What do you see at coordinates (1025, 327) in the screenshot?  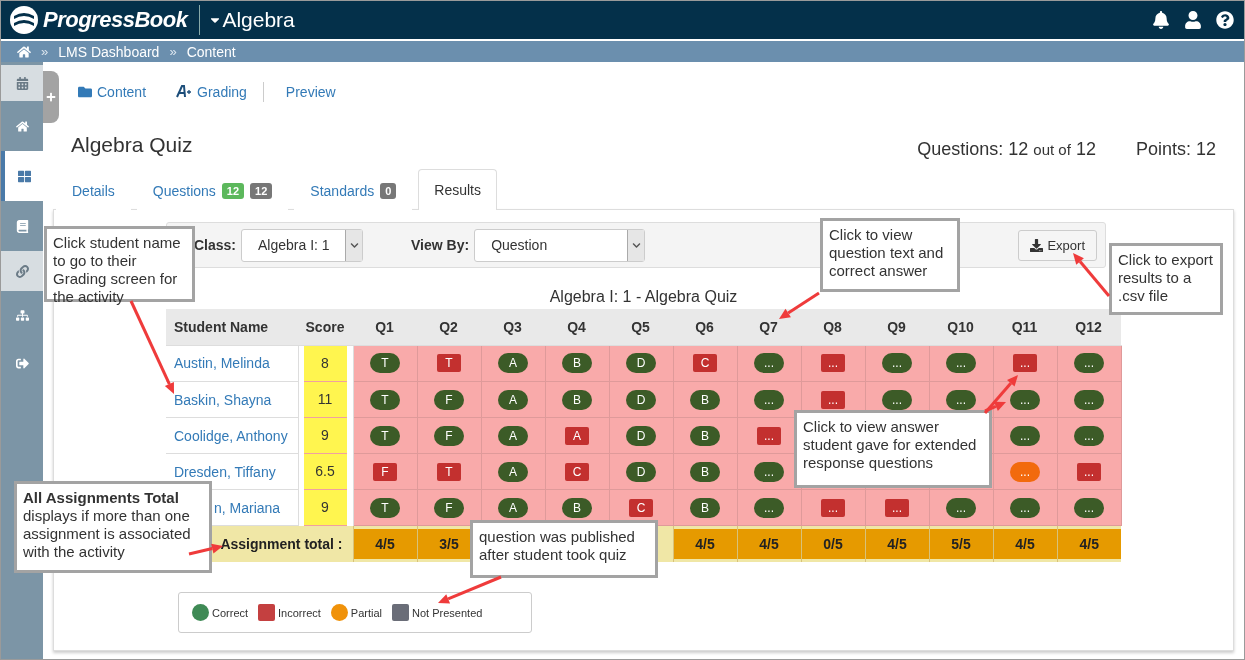 I see `question-header: Q11` at bounding box center [1025, 327].